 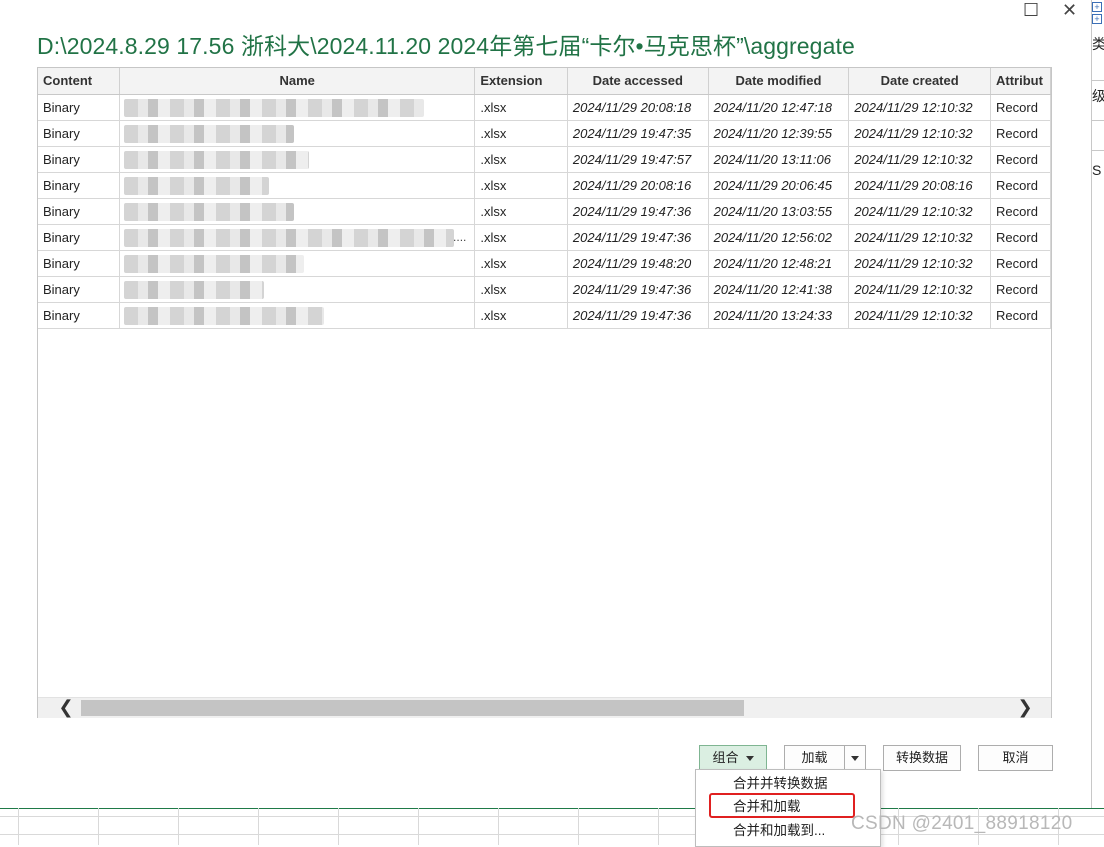 I want to click on column-header-name: Name, so click(x=297, y=81).